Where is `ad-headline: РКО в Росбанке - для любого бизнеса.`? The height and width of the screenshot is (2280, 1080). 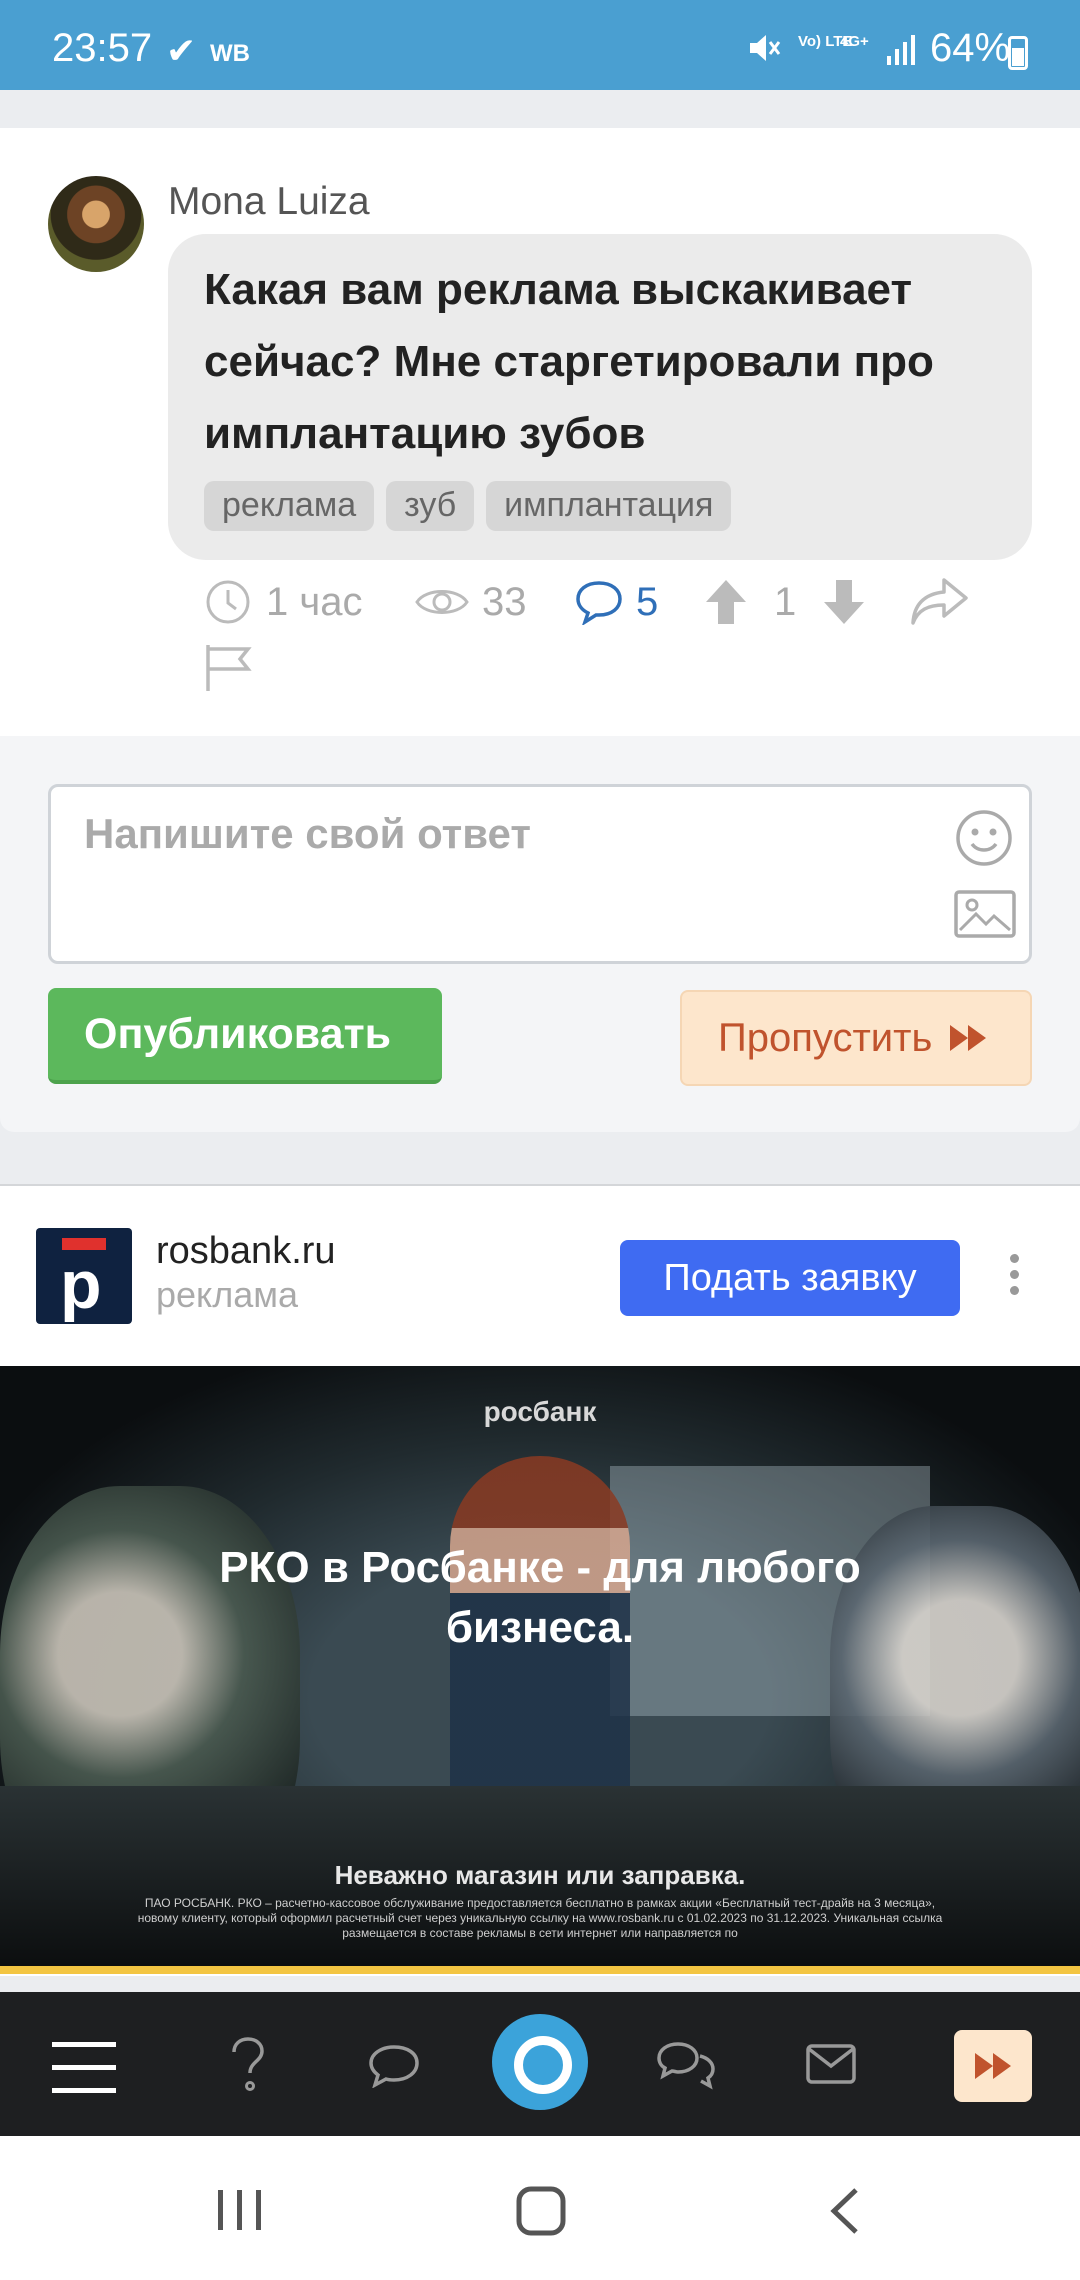 ad-headline: РКО в Росбанке - для любого бизнеса. is located at coordinates (540, 1597).